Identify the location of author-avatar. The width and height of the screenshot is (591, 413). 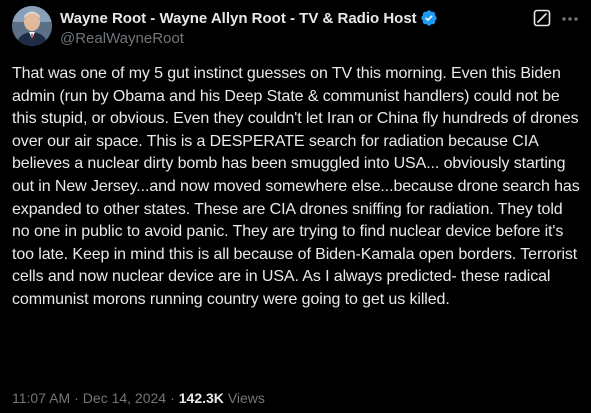
(32, 26).